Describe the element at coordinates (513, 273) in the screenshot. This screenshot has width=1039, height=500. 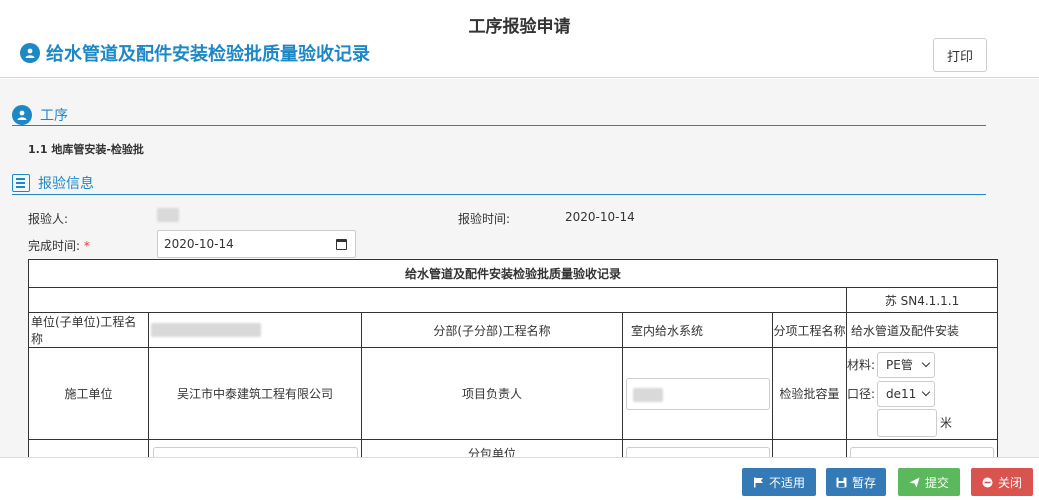
I see `record-table-title: 给水管道及配件安装检验批质量验收记录` at that location.